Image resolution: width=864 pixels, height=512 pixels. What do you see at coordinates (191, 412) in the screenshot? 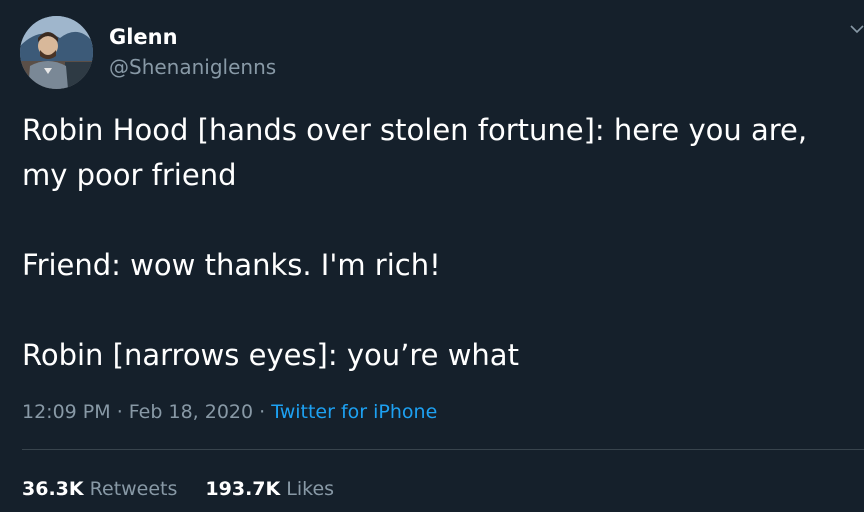
I see `tweet-date: Feb 18, 2020` at bounding box center [191, 412].